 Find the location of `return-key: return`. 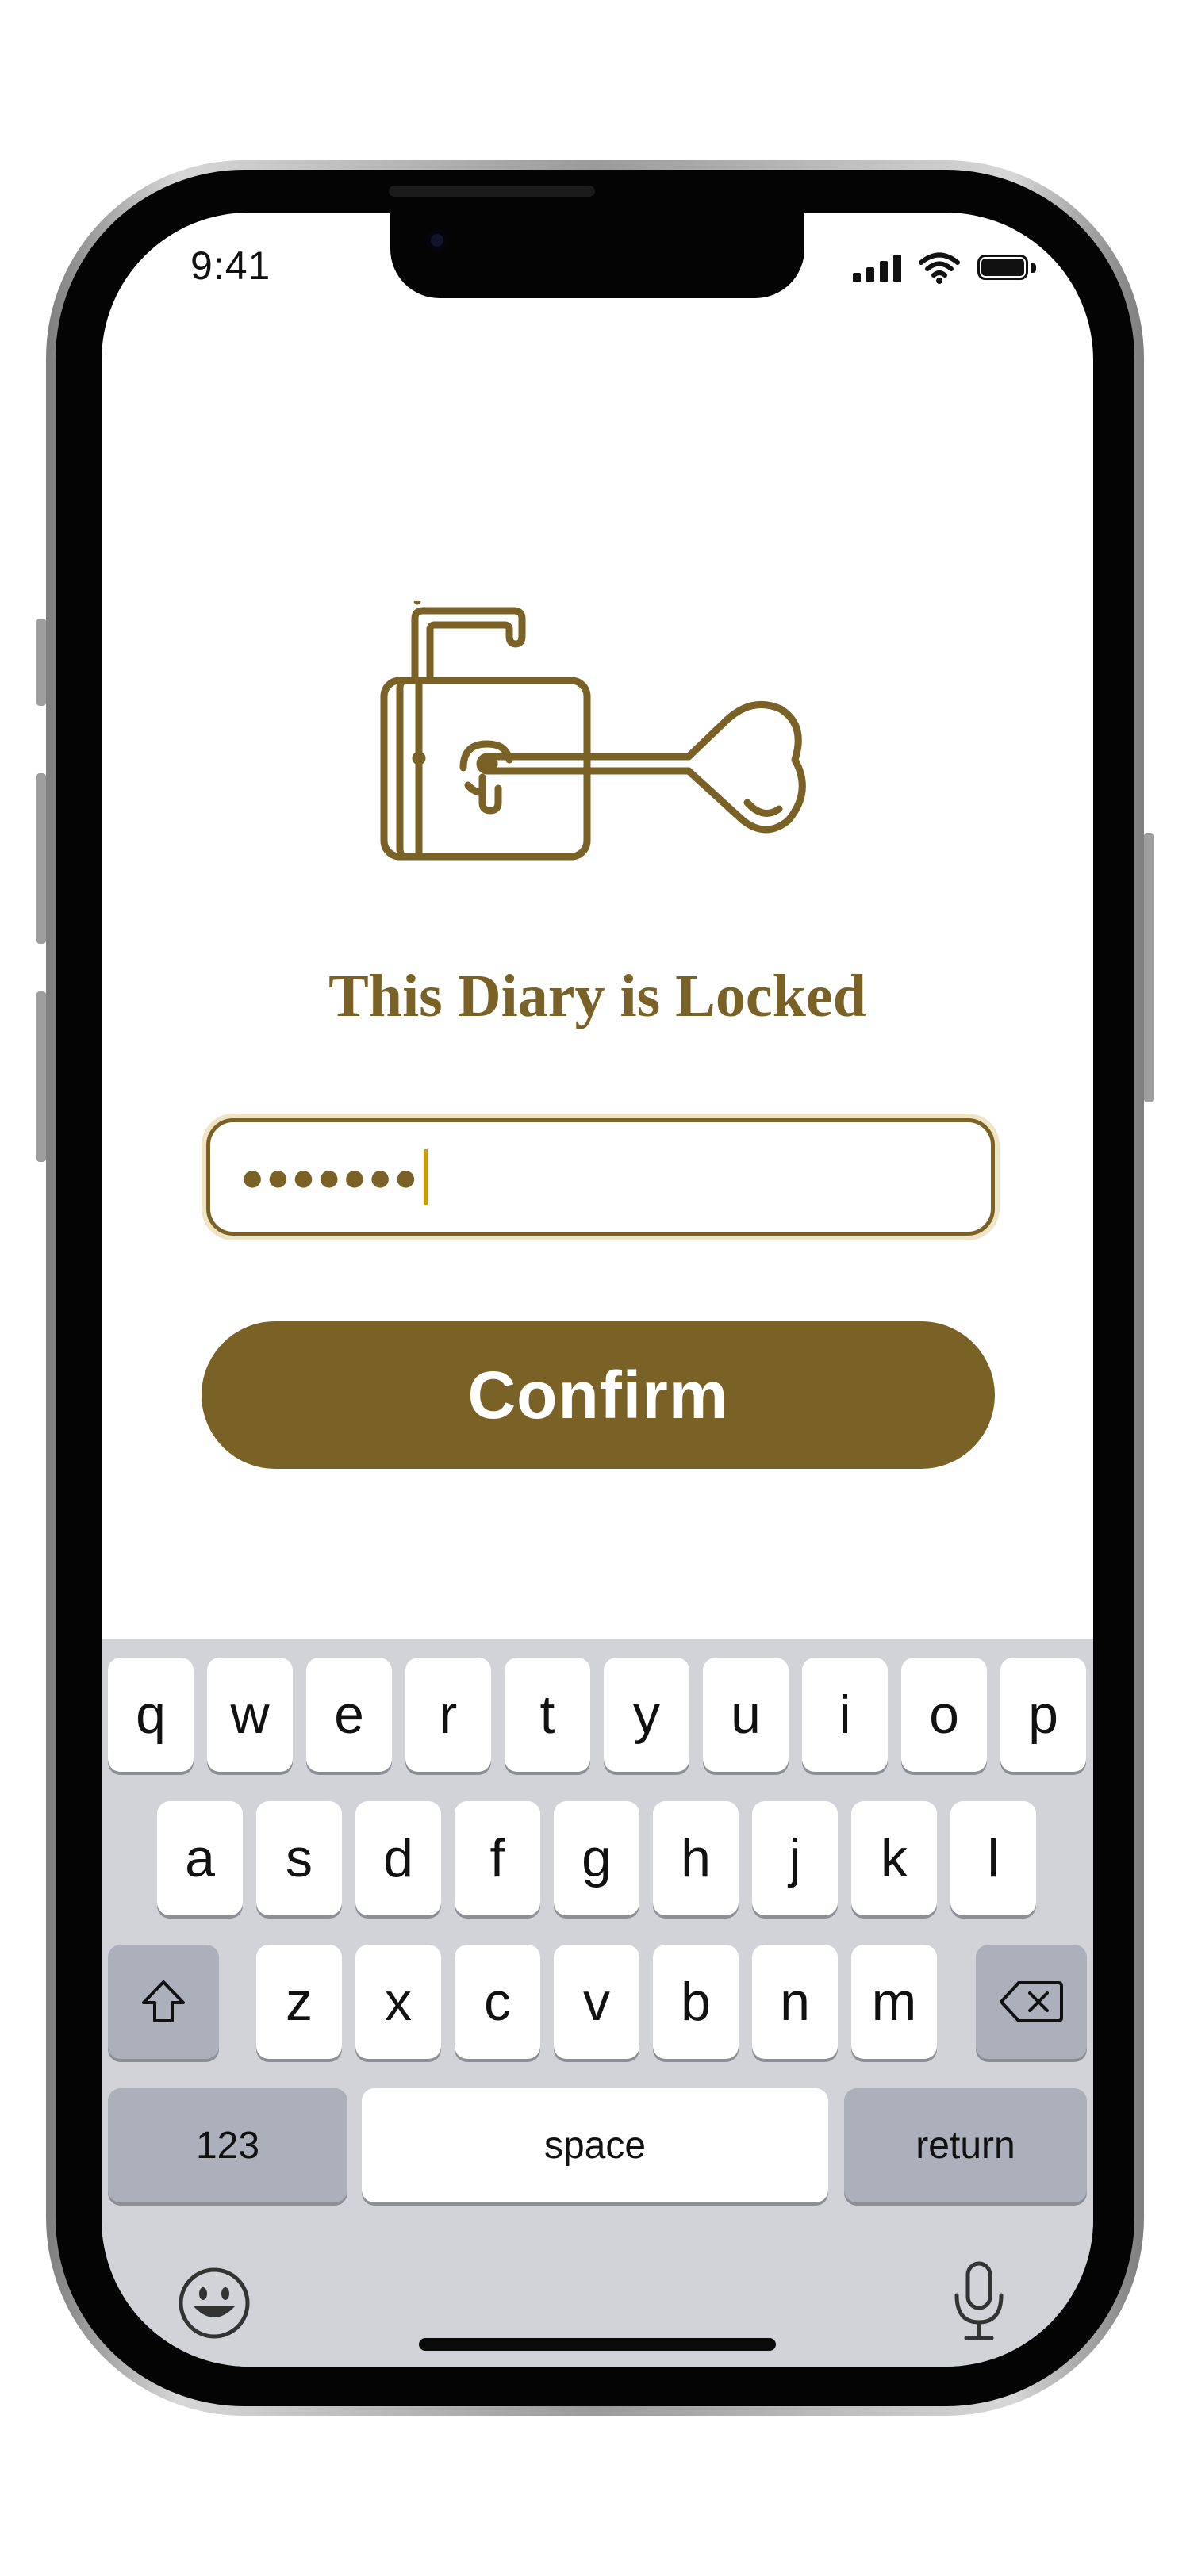

return-key: return is located at coordinates (965, 2145).